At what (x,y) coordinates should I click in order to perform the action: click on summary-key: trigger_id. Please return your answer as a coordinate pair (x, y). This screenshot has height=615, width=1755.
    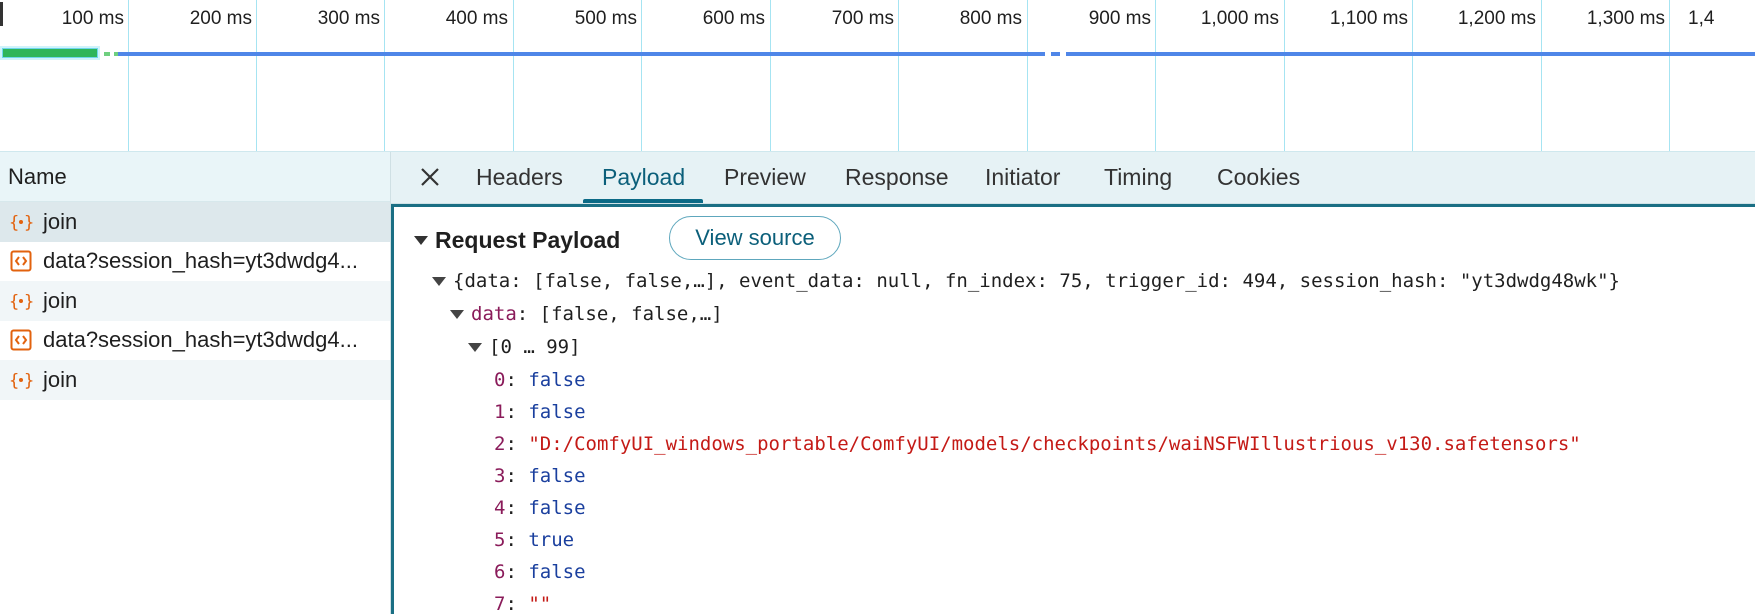
    Looking at the image, I should click on (1162, 281).